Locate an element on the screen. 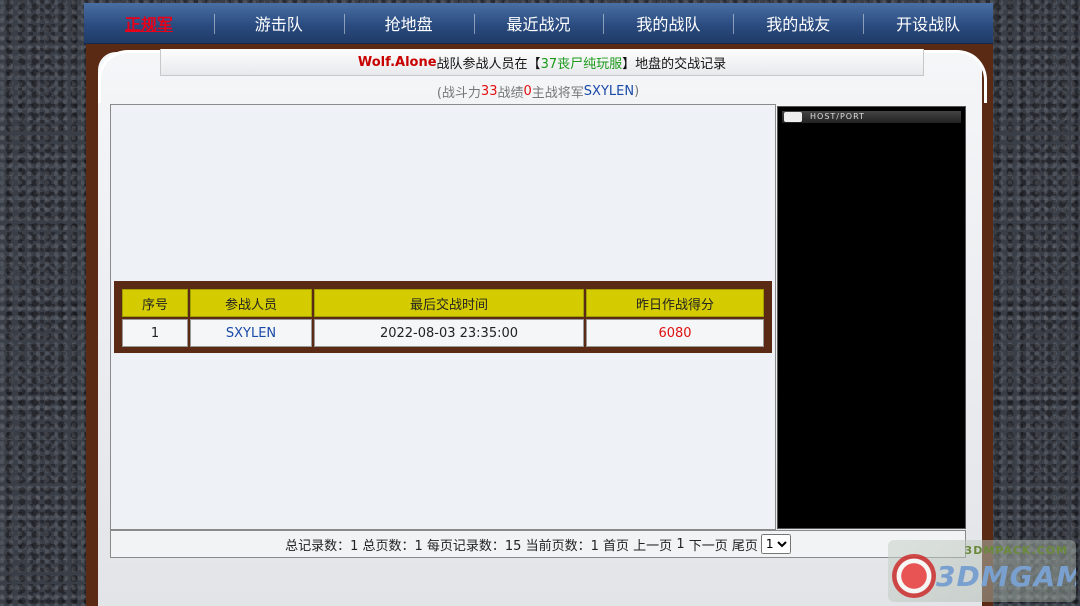  pager-first-link: 首页 is located at coordinates (616, 544).